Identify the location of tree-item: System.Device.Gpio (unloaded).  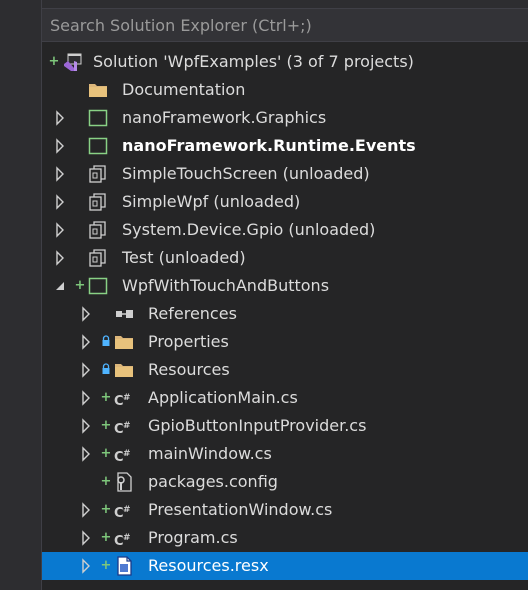
(285, 230).